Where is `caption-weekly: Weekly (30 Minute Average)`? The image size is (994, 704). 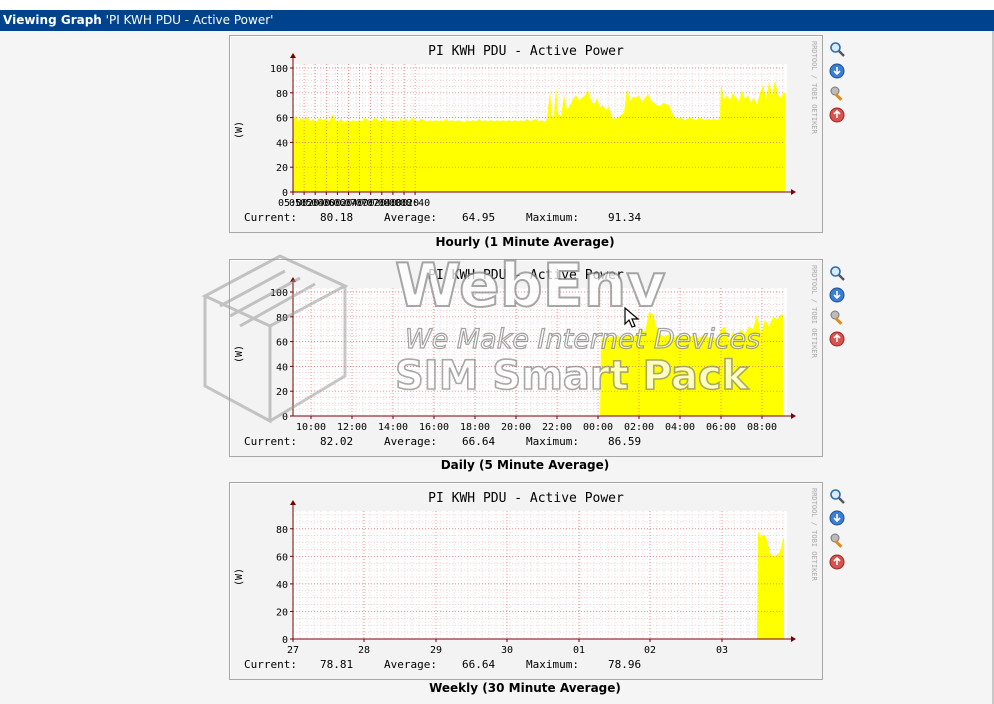 caption-weekly: Weekly (30 Minute Average) is located at coordinates (525, 688).